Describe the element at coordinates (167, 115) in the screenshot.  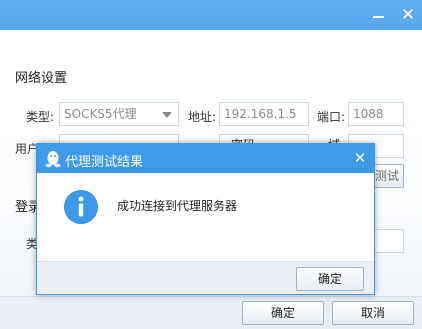
I see `chevron-down-icon` at that location.